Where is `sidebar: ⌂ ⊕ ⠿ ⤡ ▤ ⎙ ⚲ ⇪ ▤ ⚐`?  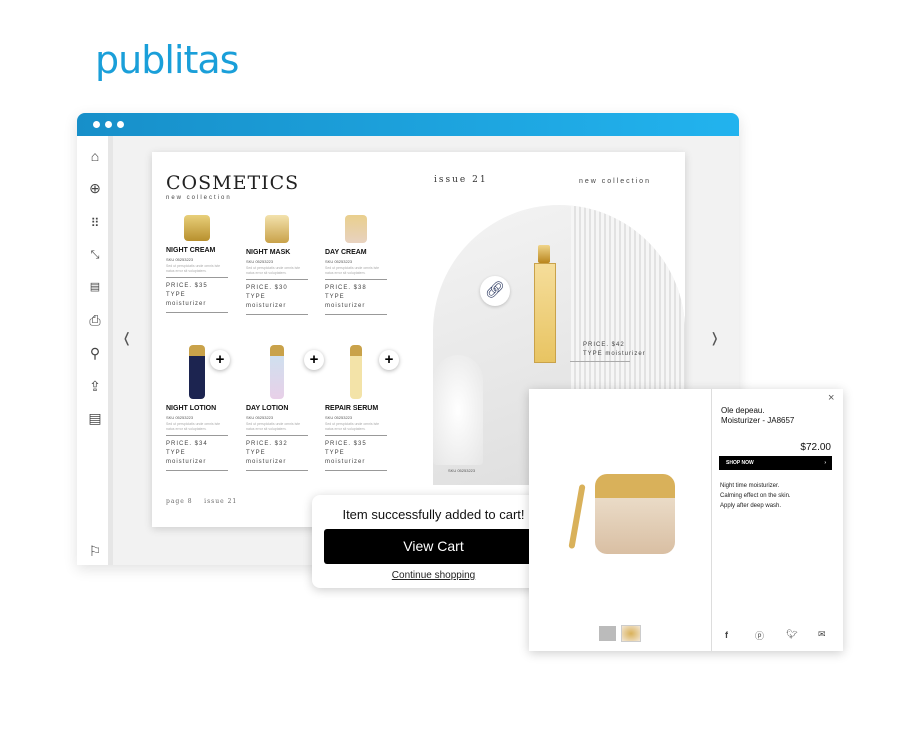 sidebar: ⌂ ⊕ ⠿ ⤡ ▤ ⎙ ⚲ ⇪ ▤ ⚐ is located at coordinates (95, 350).